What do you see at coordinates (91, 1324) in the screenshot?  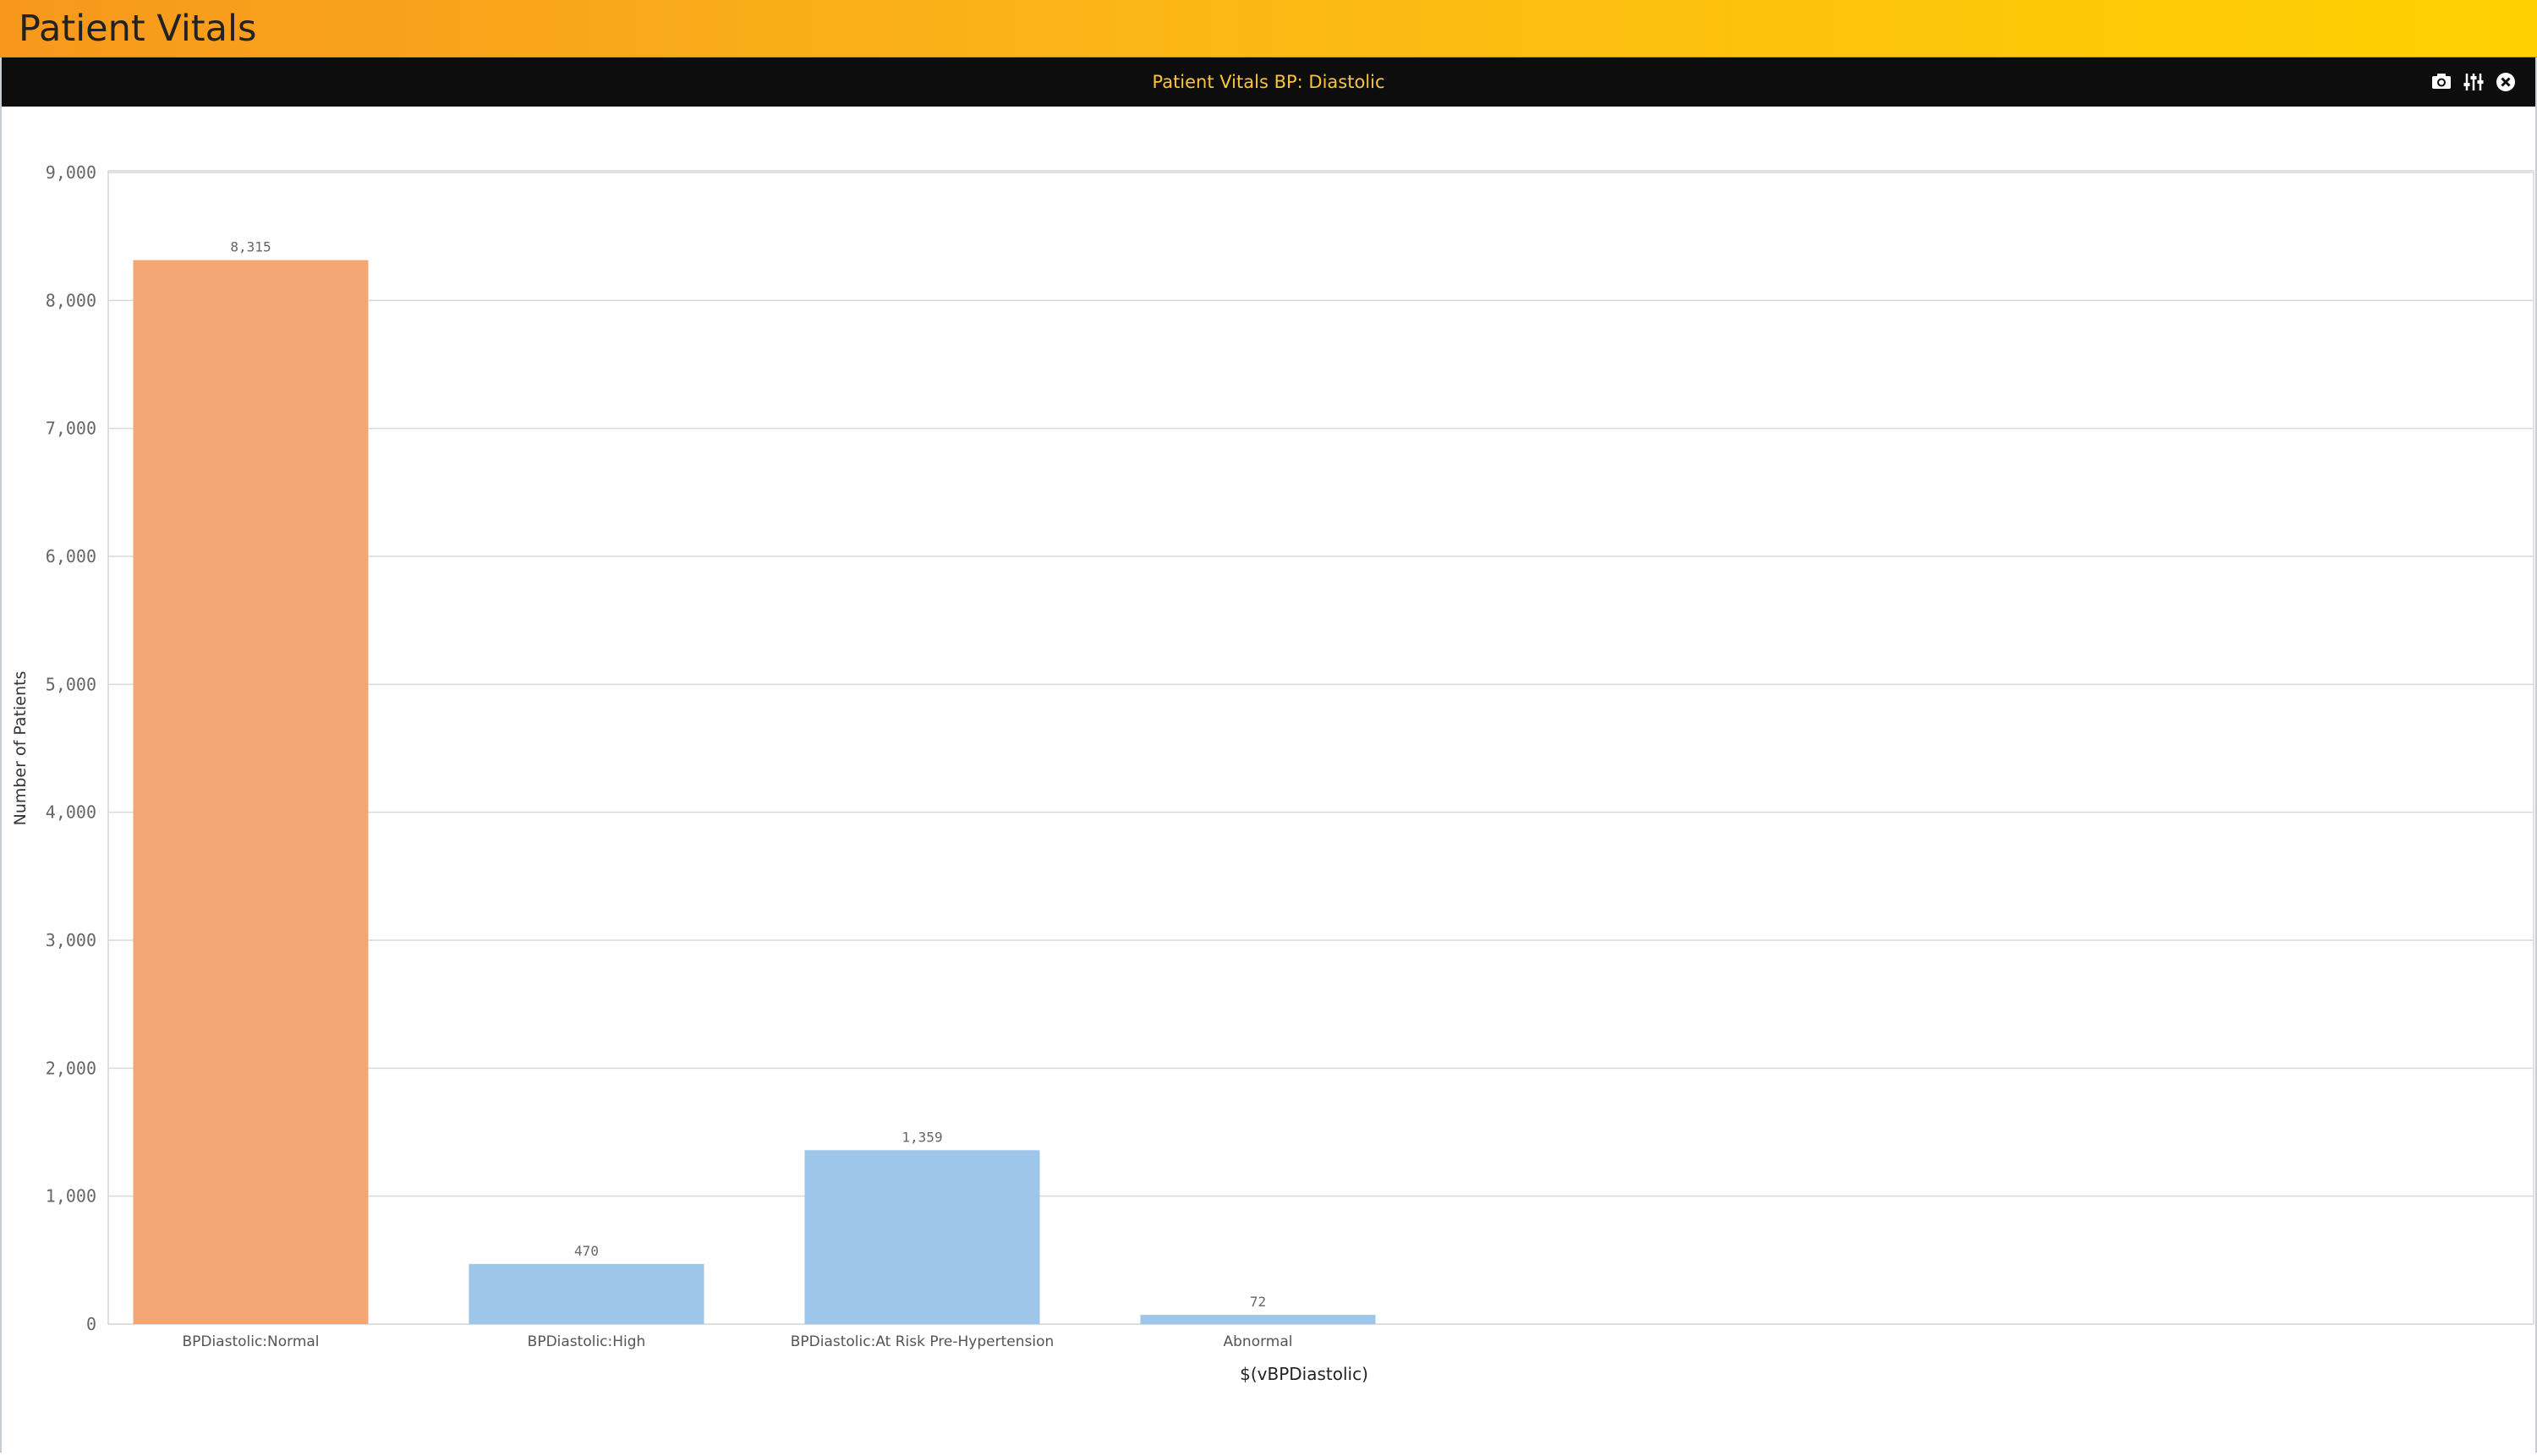 I see `y-tick-label: 0` at bounding box center [91, 1324].